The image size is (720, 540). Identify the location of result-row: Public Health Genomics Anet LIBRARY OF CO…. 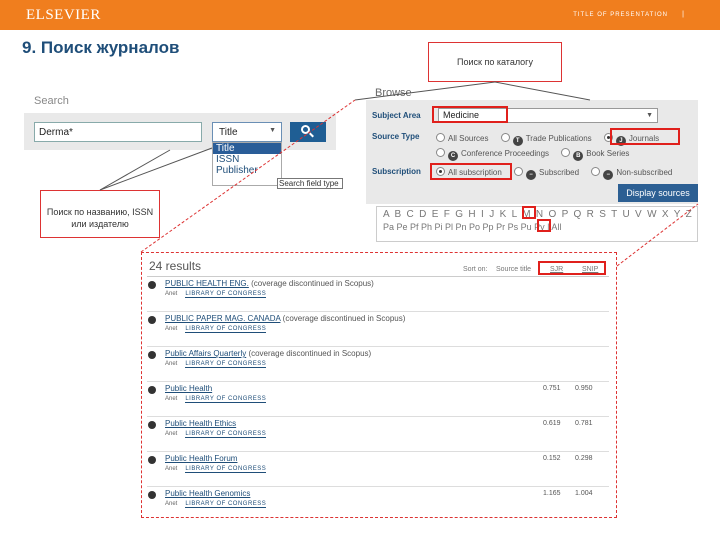
(378, 505).